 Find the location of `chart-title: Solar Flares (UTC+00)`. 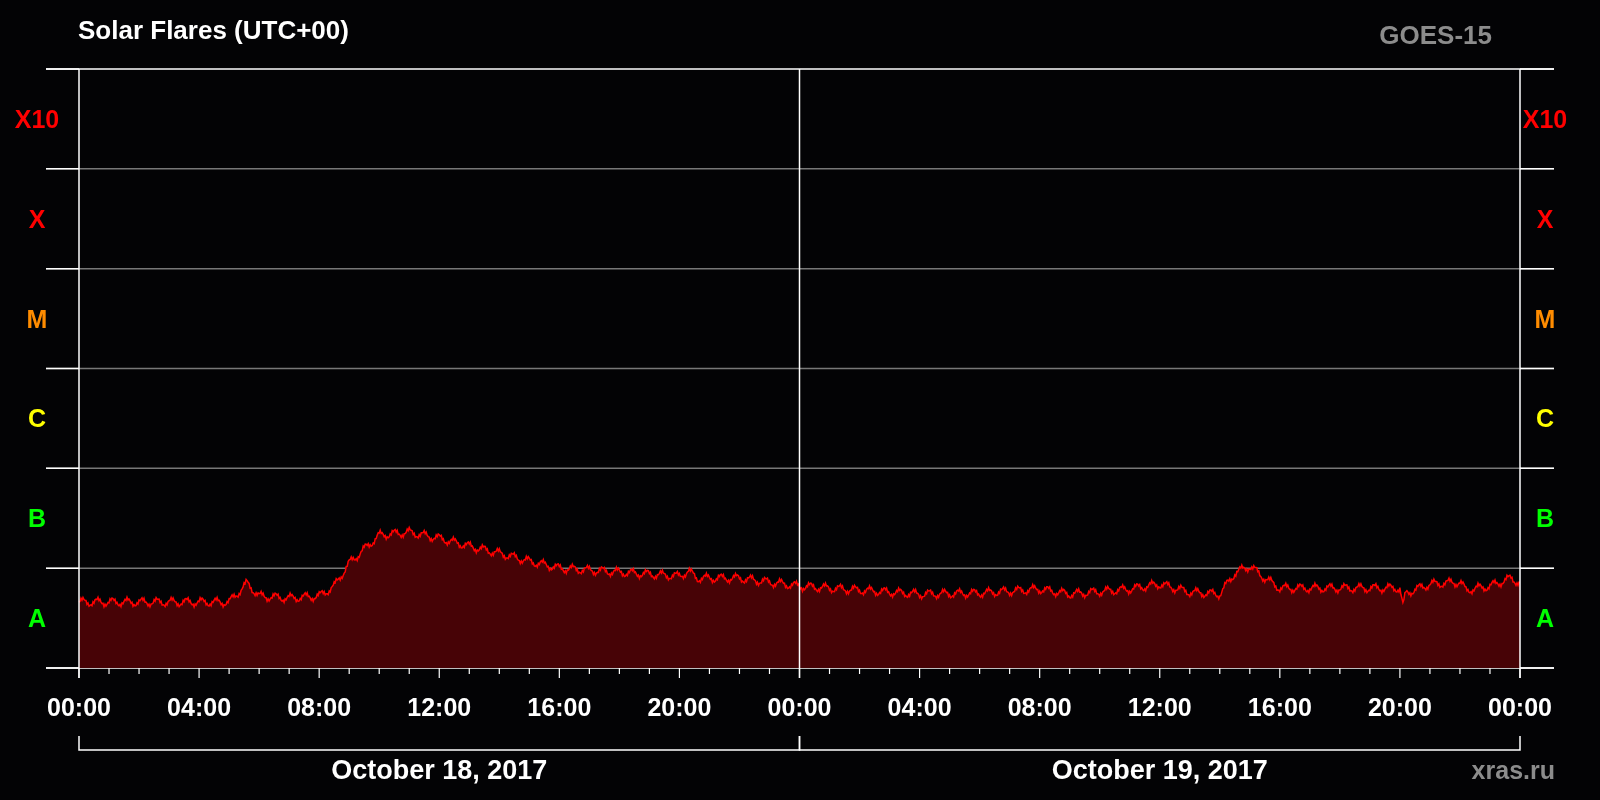

chart-title: Solar Flares (UTC+00) is located at coordinates (213, 30).